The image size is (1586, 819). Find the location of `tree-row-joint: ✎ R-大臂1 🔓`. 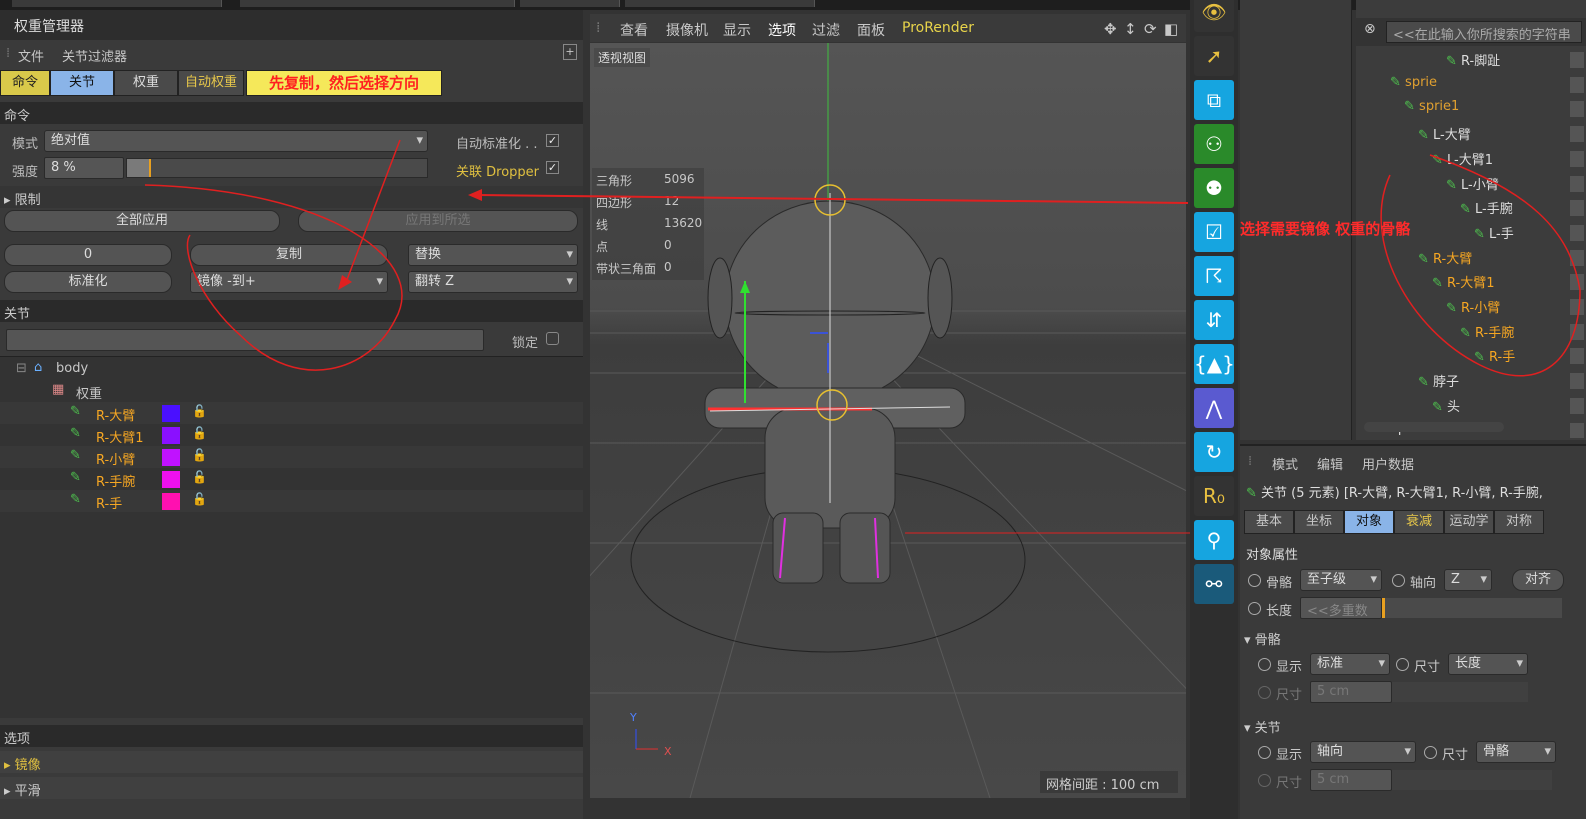

tree-row-joint: ✎ R-大臂1 🔓 is located at coordinates (291, 435).